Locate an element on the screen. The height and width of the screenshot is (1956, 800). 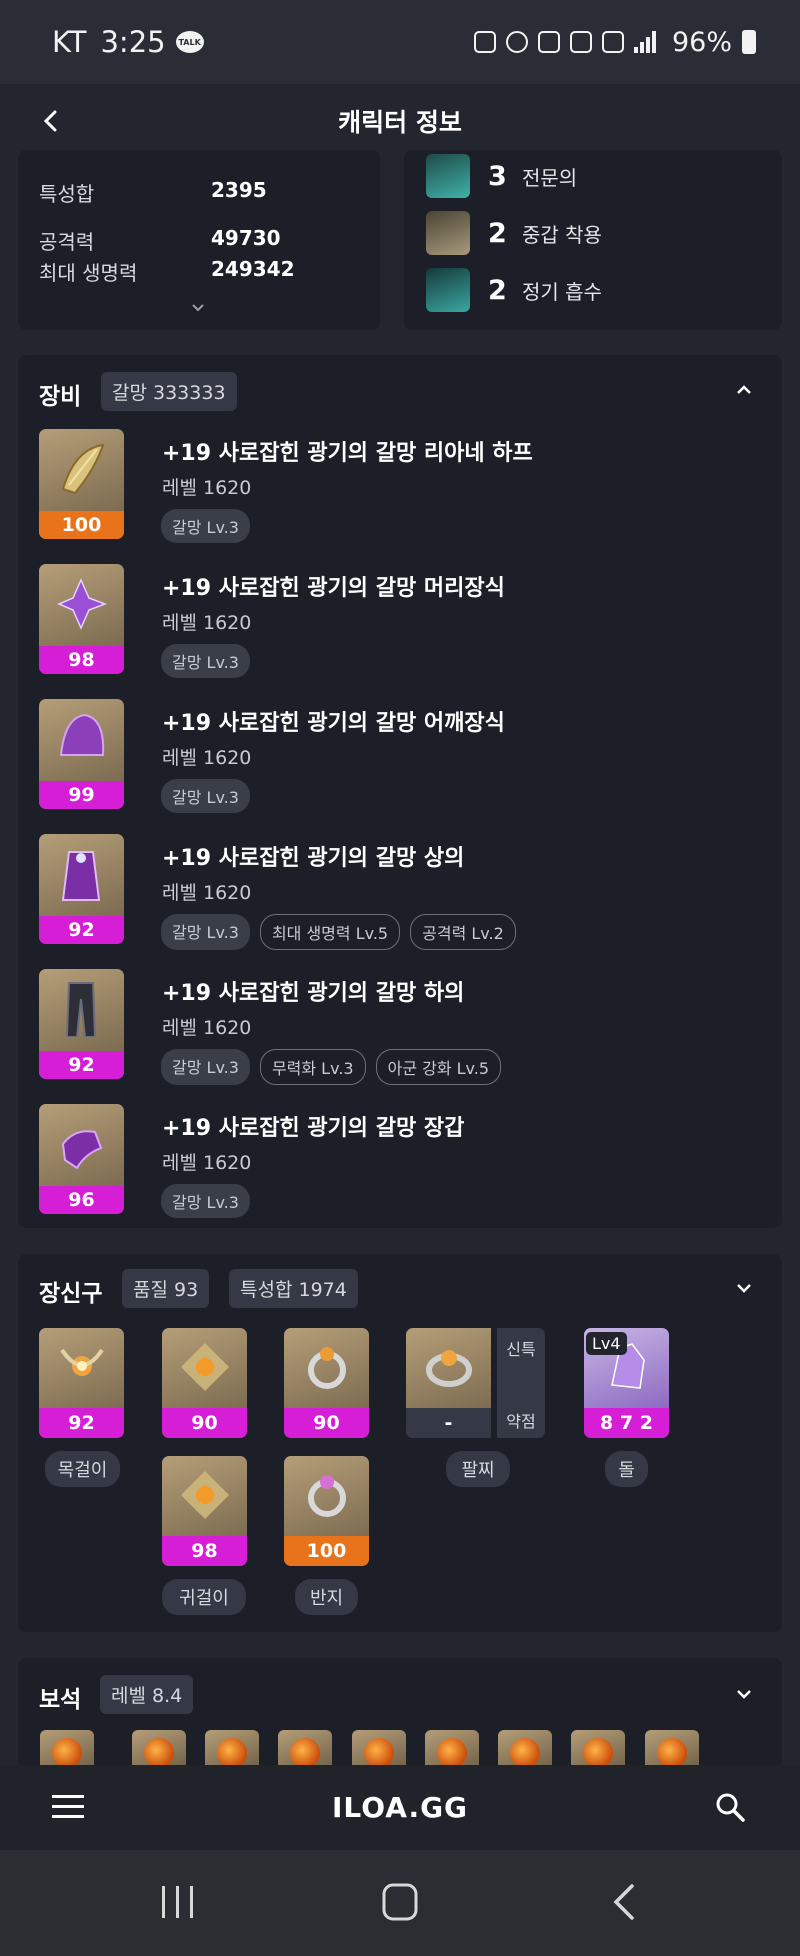
equipment-item: 96 +19 사로잡힌 광기의 갈망 장갑 레벨 1620 갈망 Lv.3 is located at coordinates (399, 1161).